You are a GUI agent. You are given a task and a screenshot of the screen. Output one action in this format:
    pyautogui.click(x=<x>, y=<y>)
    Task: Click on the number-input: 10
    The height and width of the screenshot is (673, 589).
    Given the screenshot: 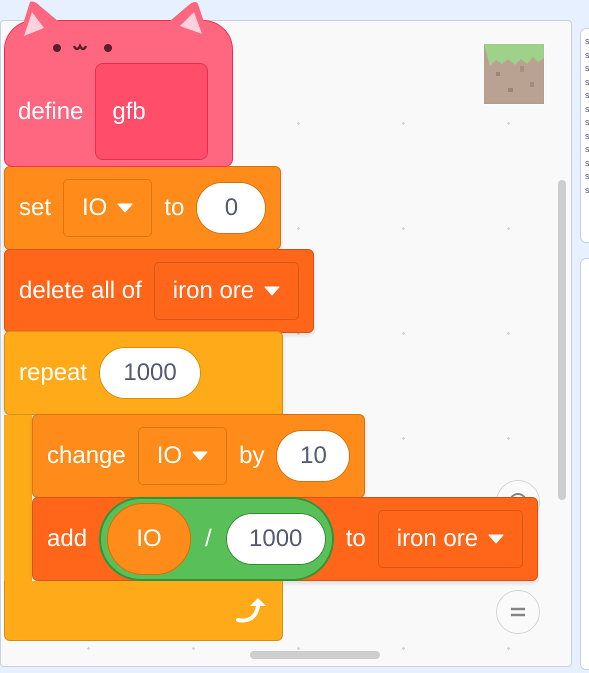 What is the action you would take?
    pyautogui.click(x=313, y=456)
    